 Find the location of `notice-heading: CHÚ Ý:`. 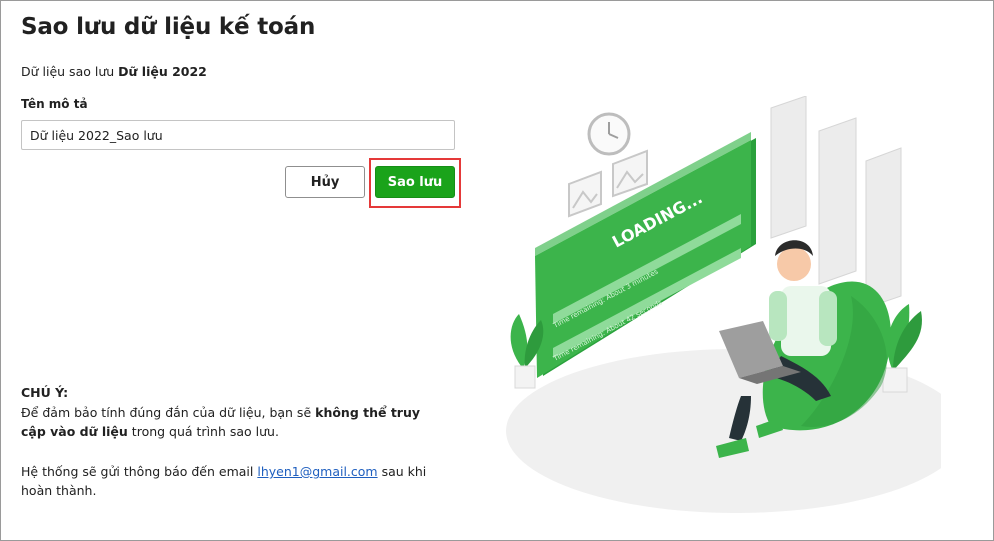

notice-heading: CHÚ Ý: is located at coordinates (45, 392).